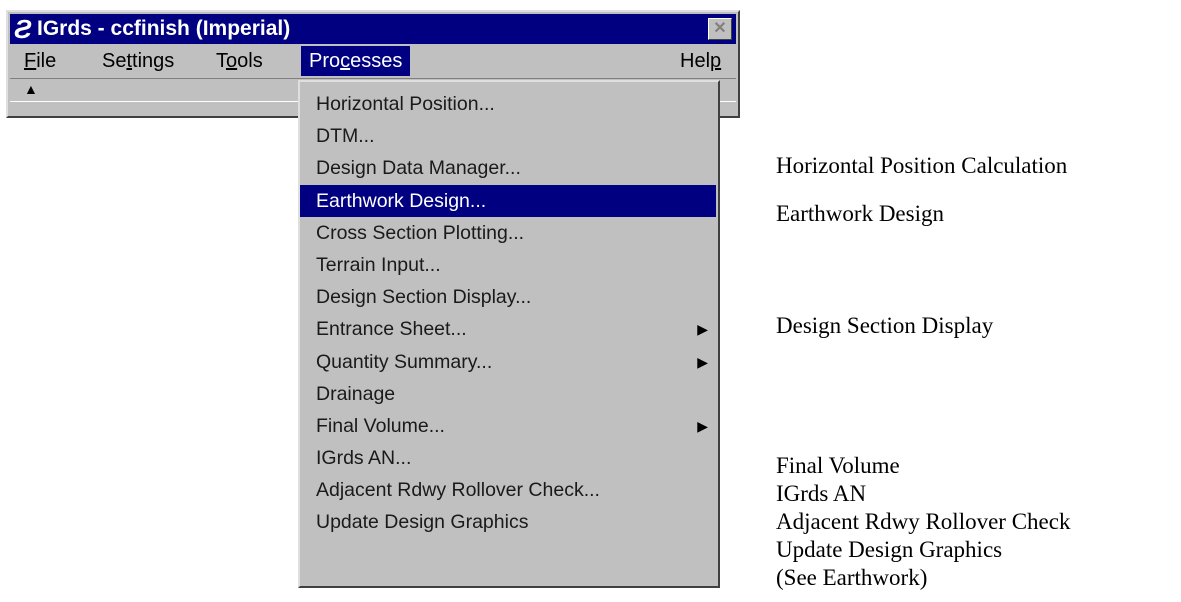  Describe the element at coordinates (922, 165) in the screenshot. I see `annotation-horizontal-position: Horizontal Position Calculation` at that location.